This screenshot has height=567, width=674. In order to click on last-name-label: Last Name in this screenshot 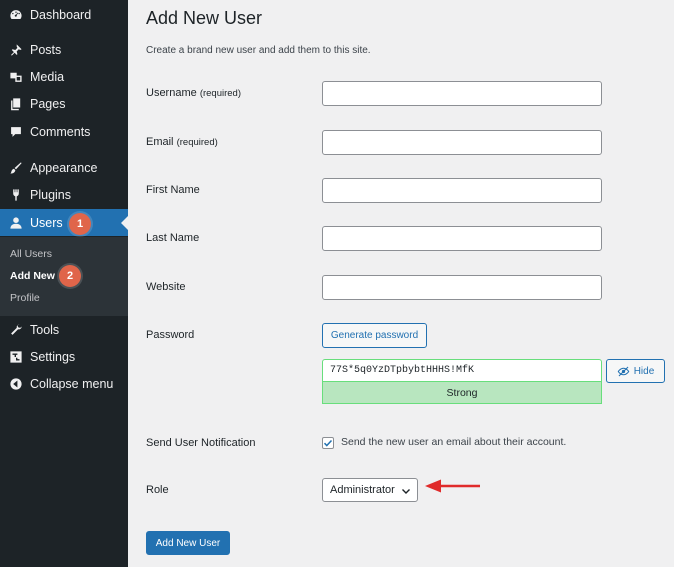, I will do `click(173, 238)`.